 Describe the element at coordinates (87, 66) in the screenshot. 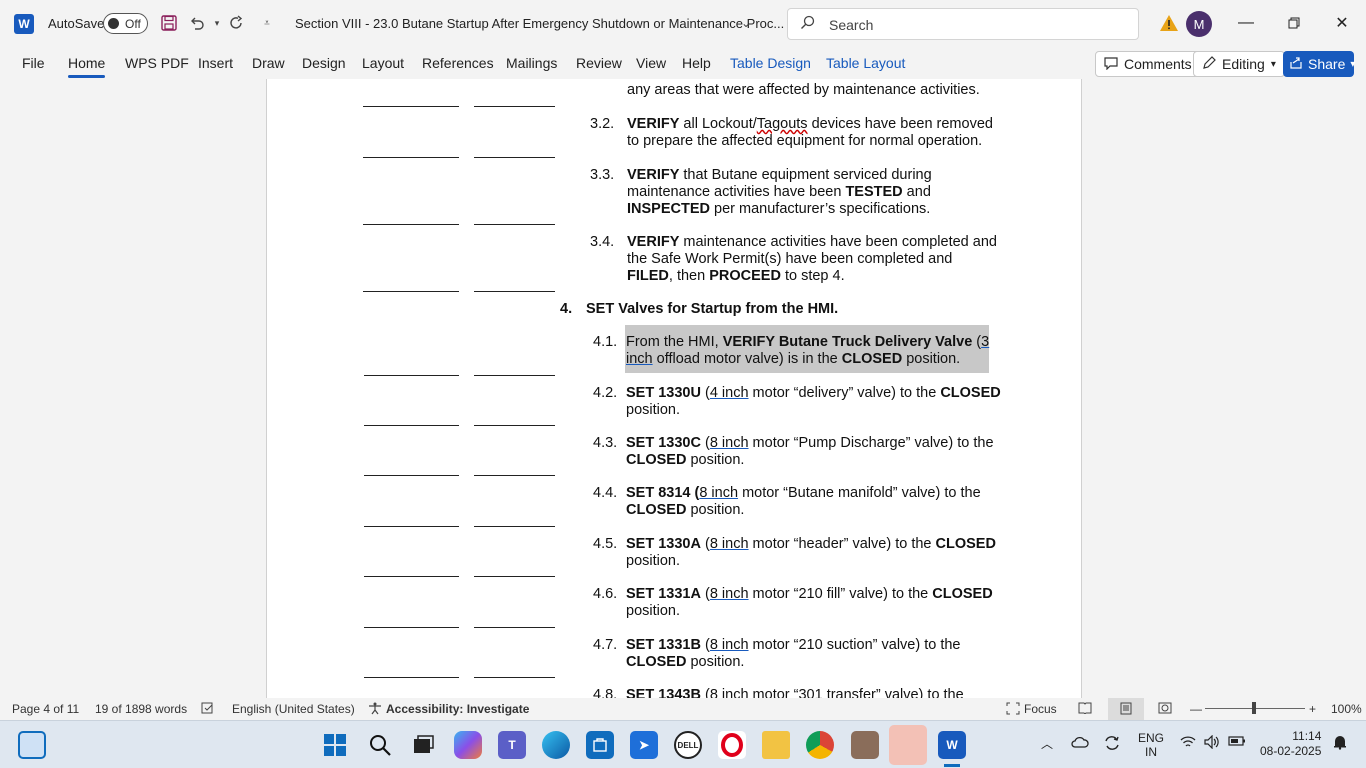

I see `tab-home: Home` at that location.